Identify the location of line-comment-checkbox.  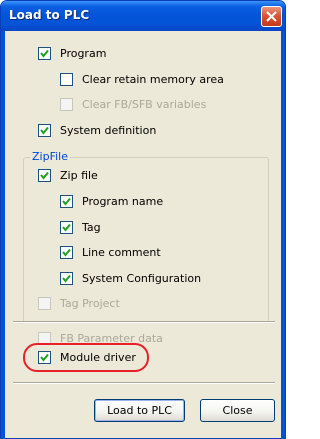
(66, 252).